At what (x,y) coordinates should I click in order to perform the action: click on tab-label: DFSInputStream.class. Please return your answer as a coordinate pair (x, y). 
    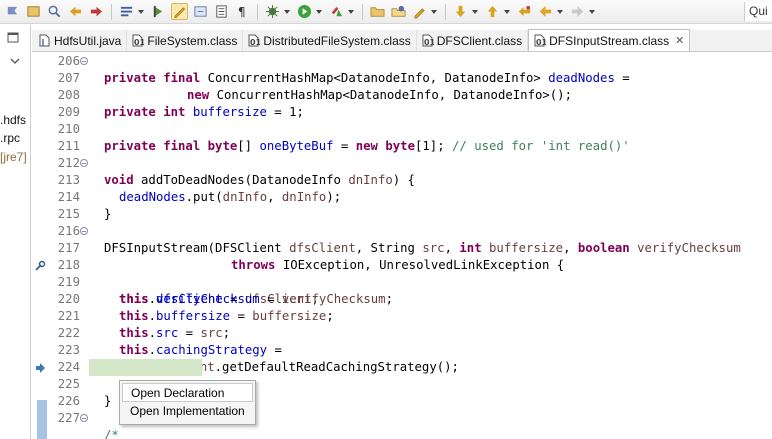
    Looking at the image, I should click on (609, 40).